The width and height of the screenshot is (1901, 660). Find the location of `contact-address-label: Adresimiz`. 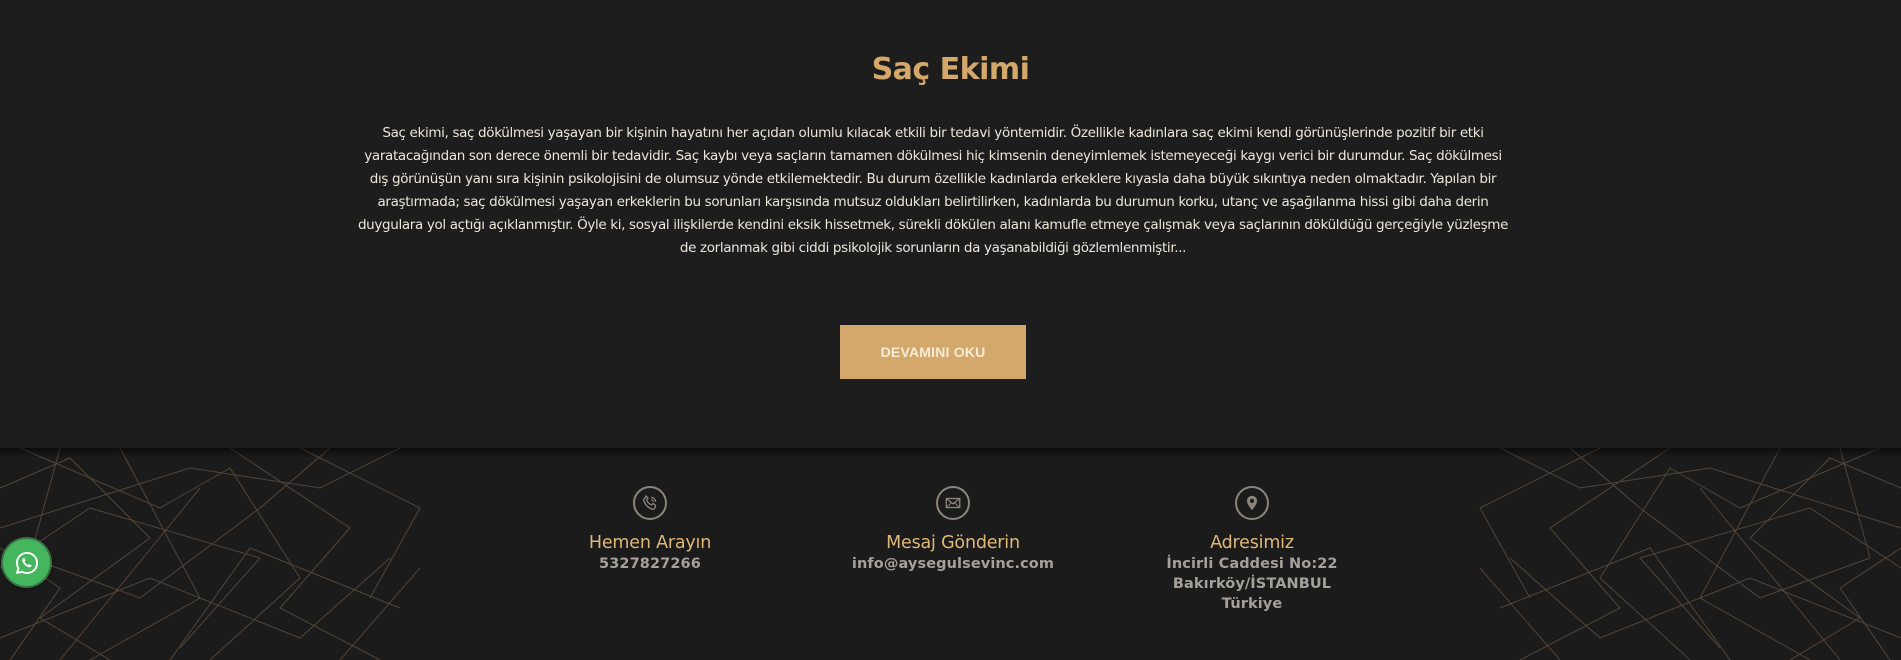

contact-address-label: Adresimiz is located at coordinates (1252, 543).